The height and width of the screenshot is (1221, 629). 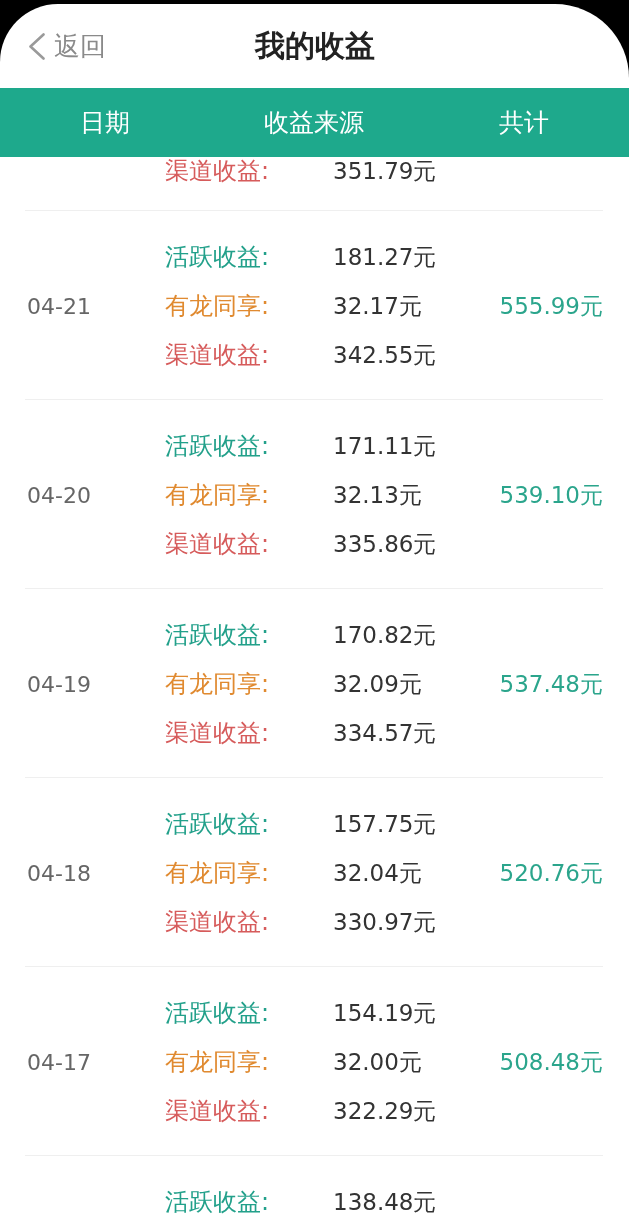 I want to click on total-amount: 537.48元, so click(x=551, y=684).